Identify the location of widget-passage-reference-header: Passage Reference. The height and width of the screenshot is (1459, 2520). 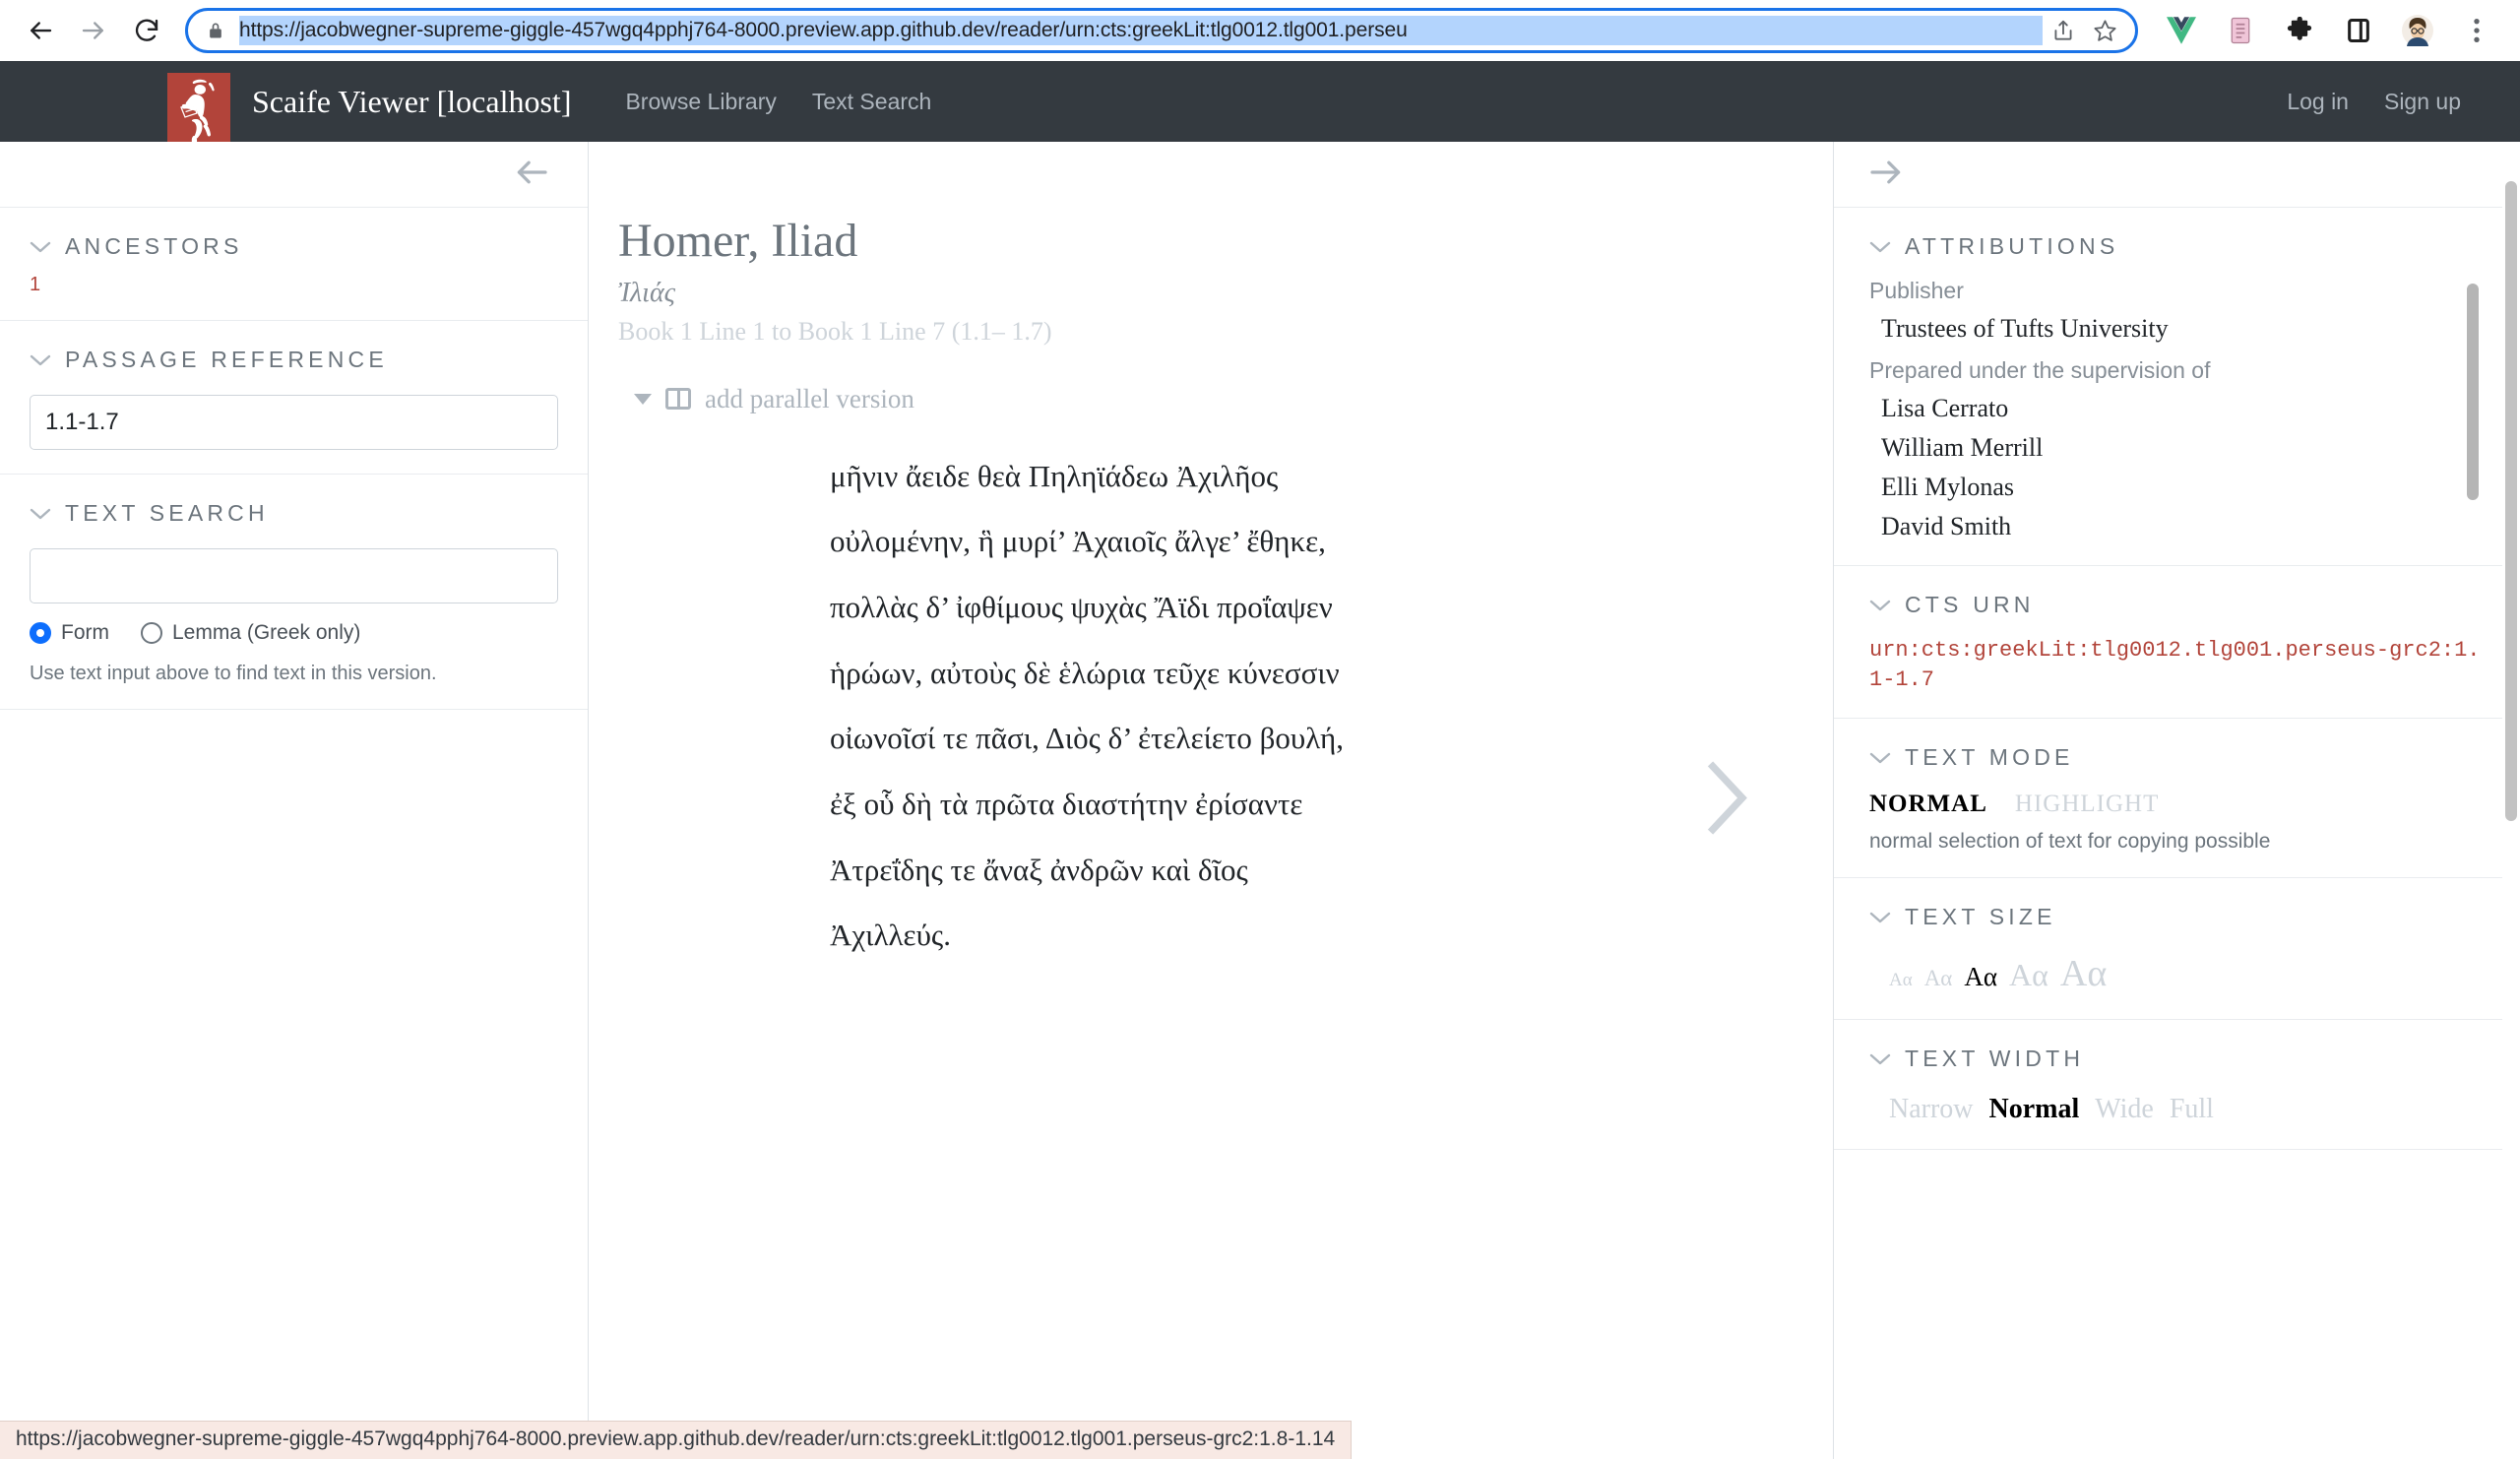
(294, 360).